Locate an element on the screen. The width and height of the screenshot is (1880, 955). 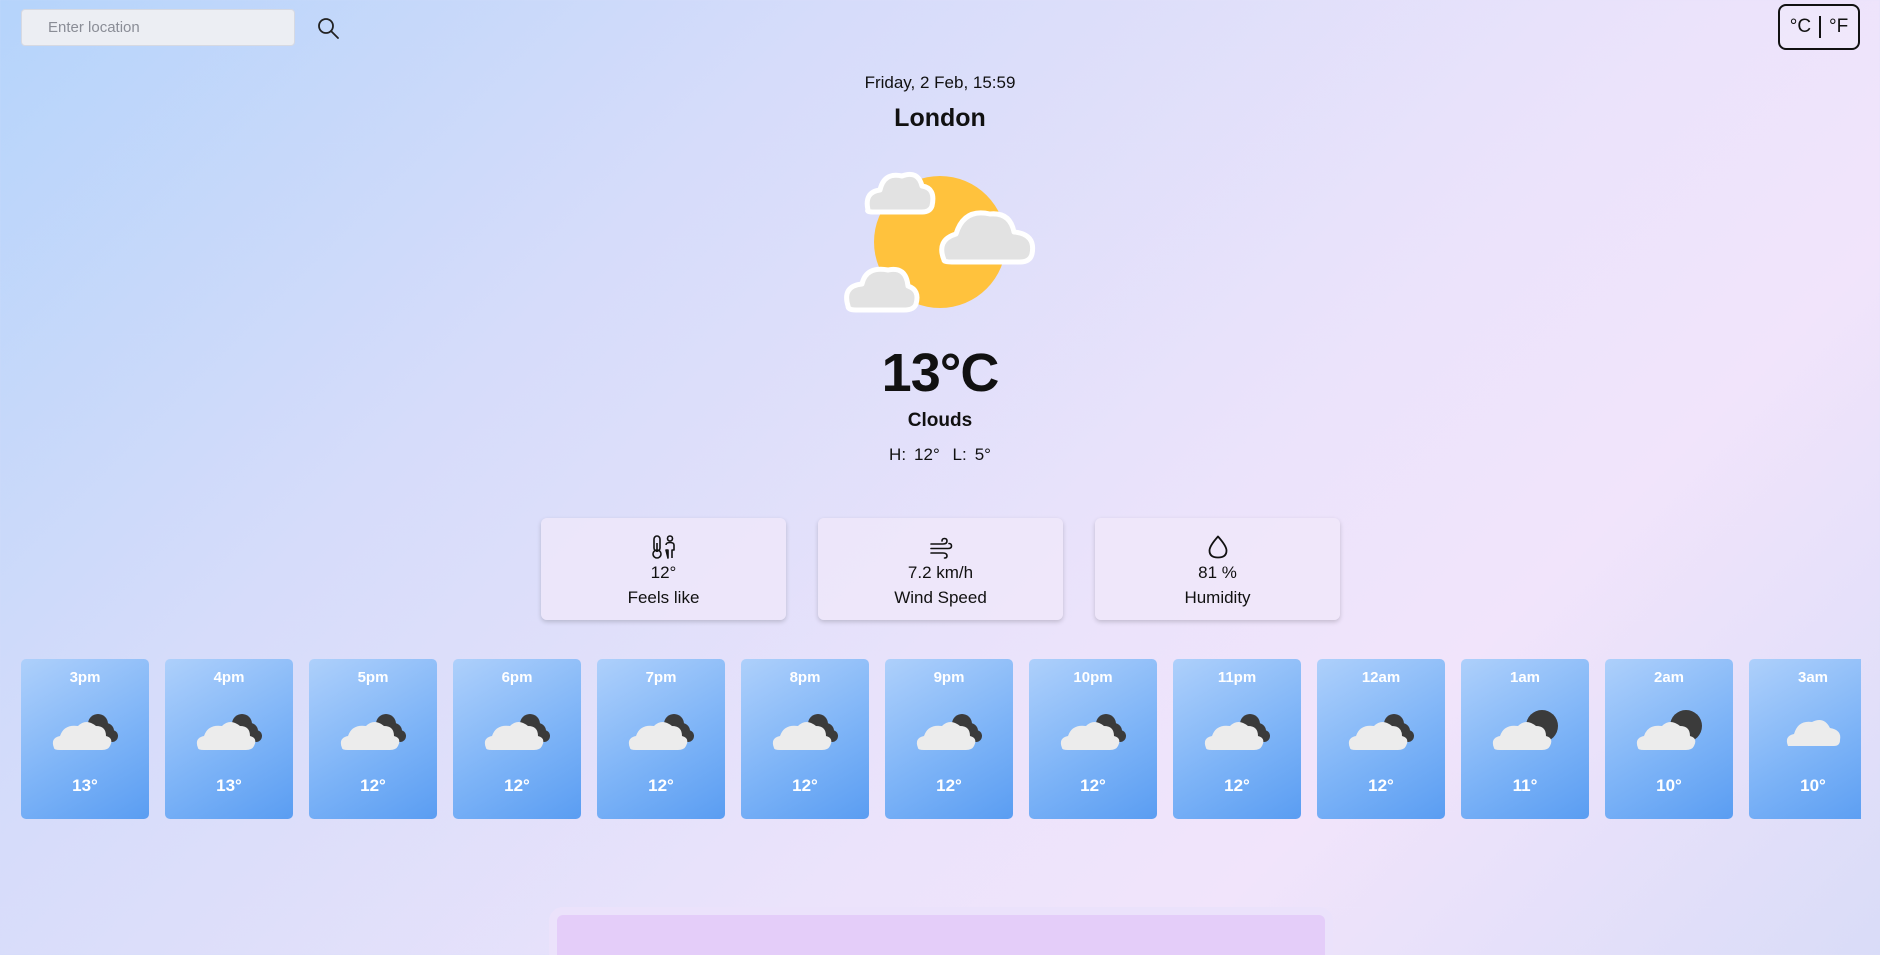
city-name: London is located at coordinates (940, 118).